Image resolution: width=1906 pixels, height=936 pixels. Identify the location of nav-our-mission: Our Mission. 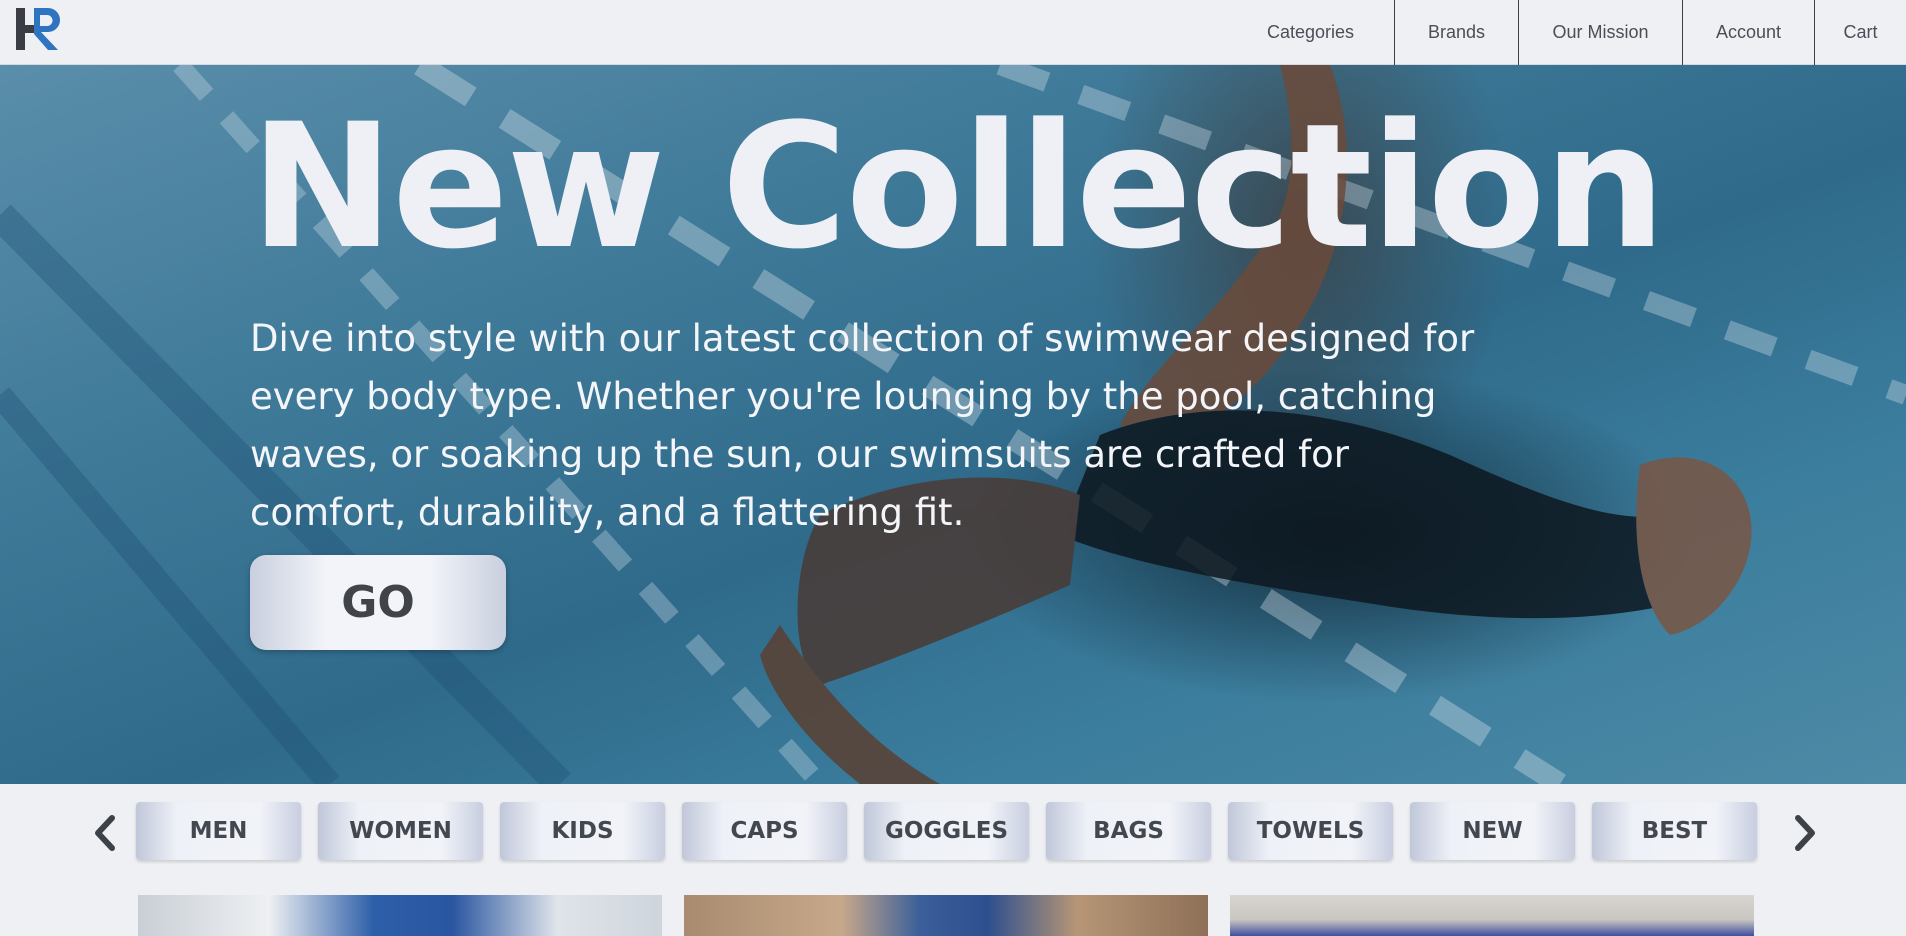
(1600, 32).